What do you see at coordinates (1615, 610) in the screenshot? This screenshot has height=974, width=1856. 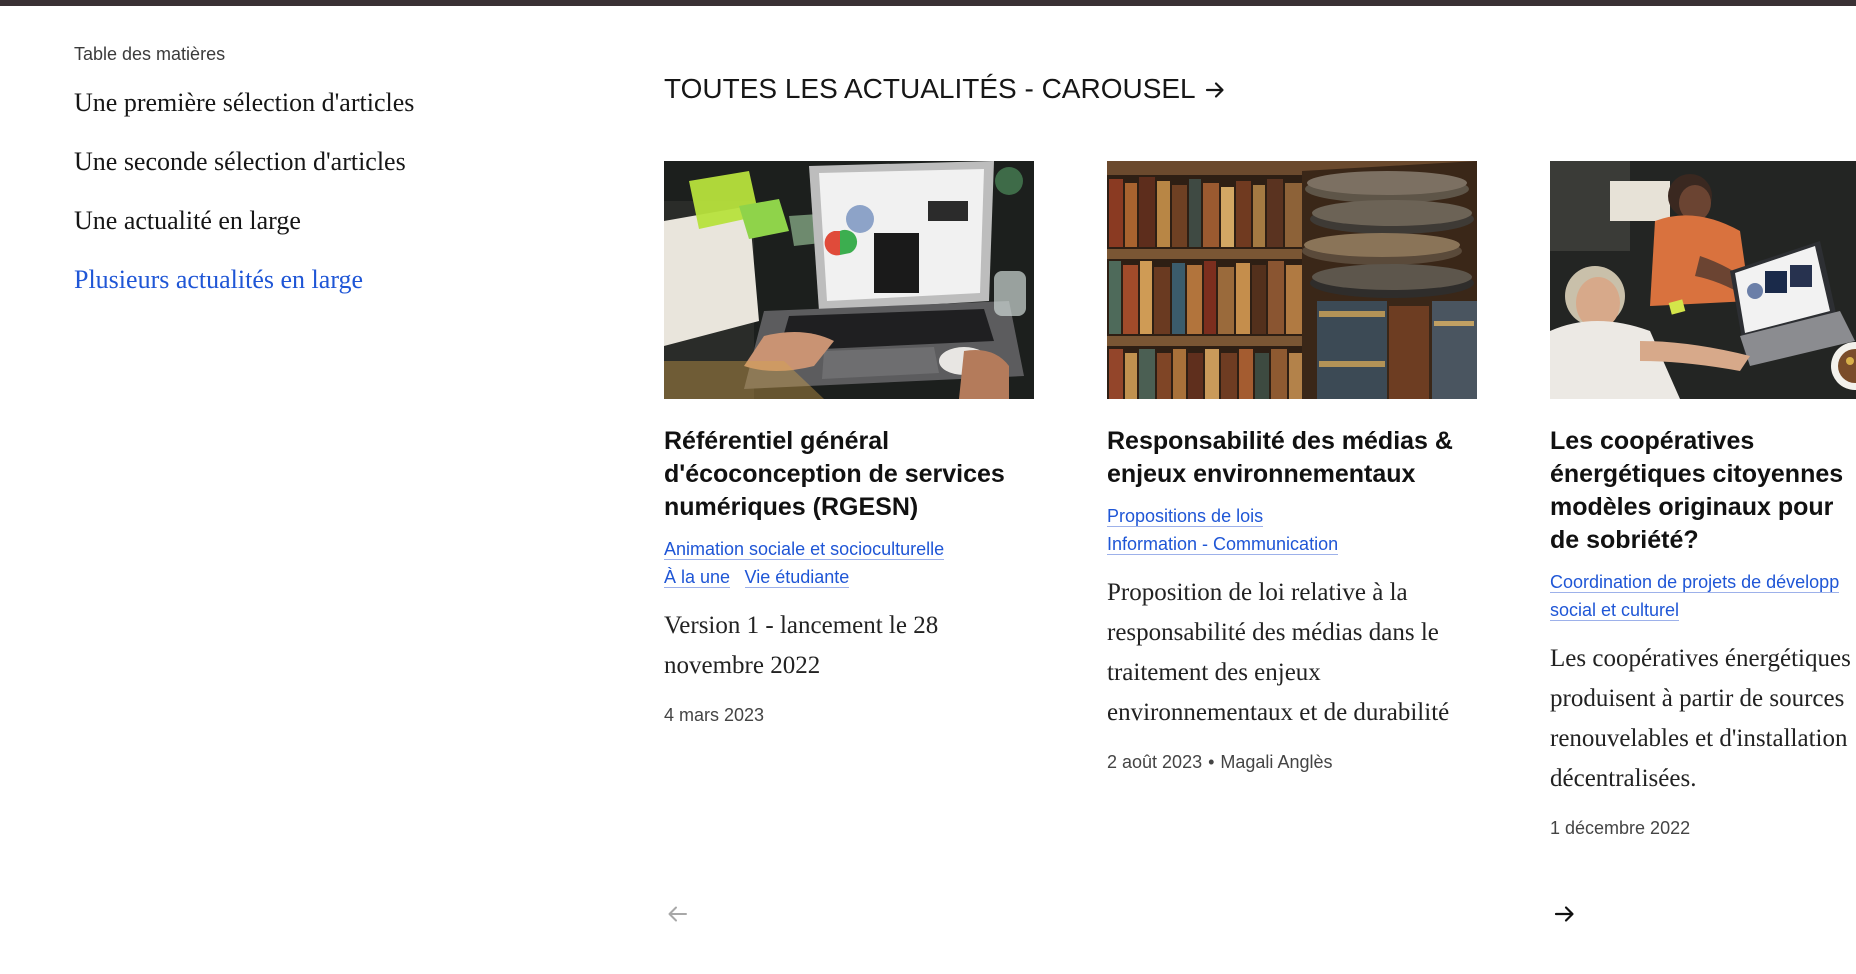 I see `tag-link: social et culturel` at bounding box center [1615, 610].